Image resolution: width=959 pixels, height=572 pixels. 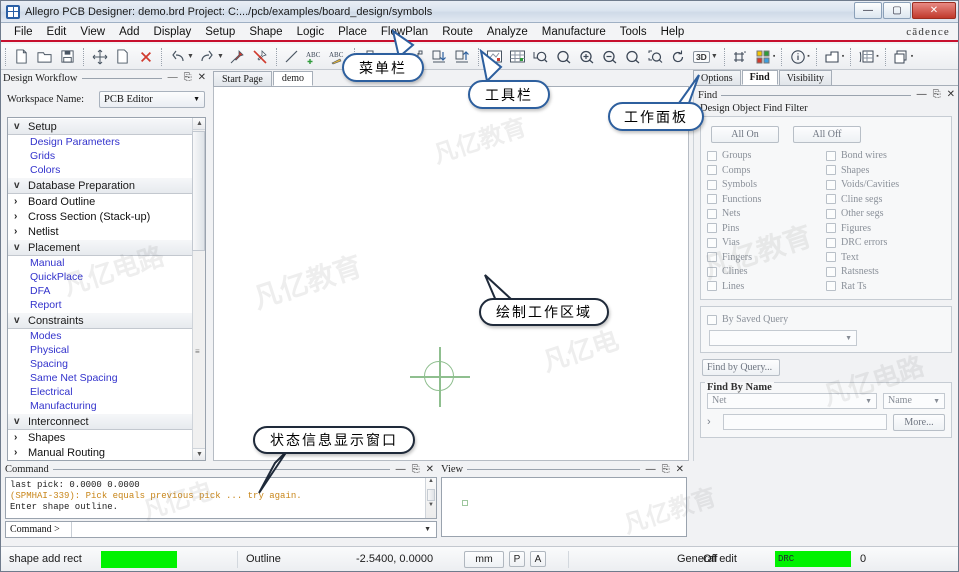 I want to click on workflow-link-manual: Manual, so click(x=100, y=263).